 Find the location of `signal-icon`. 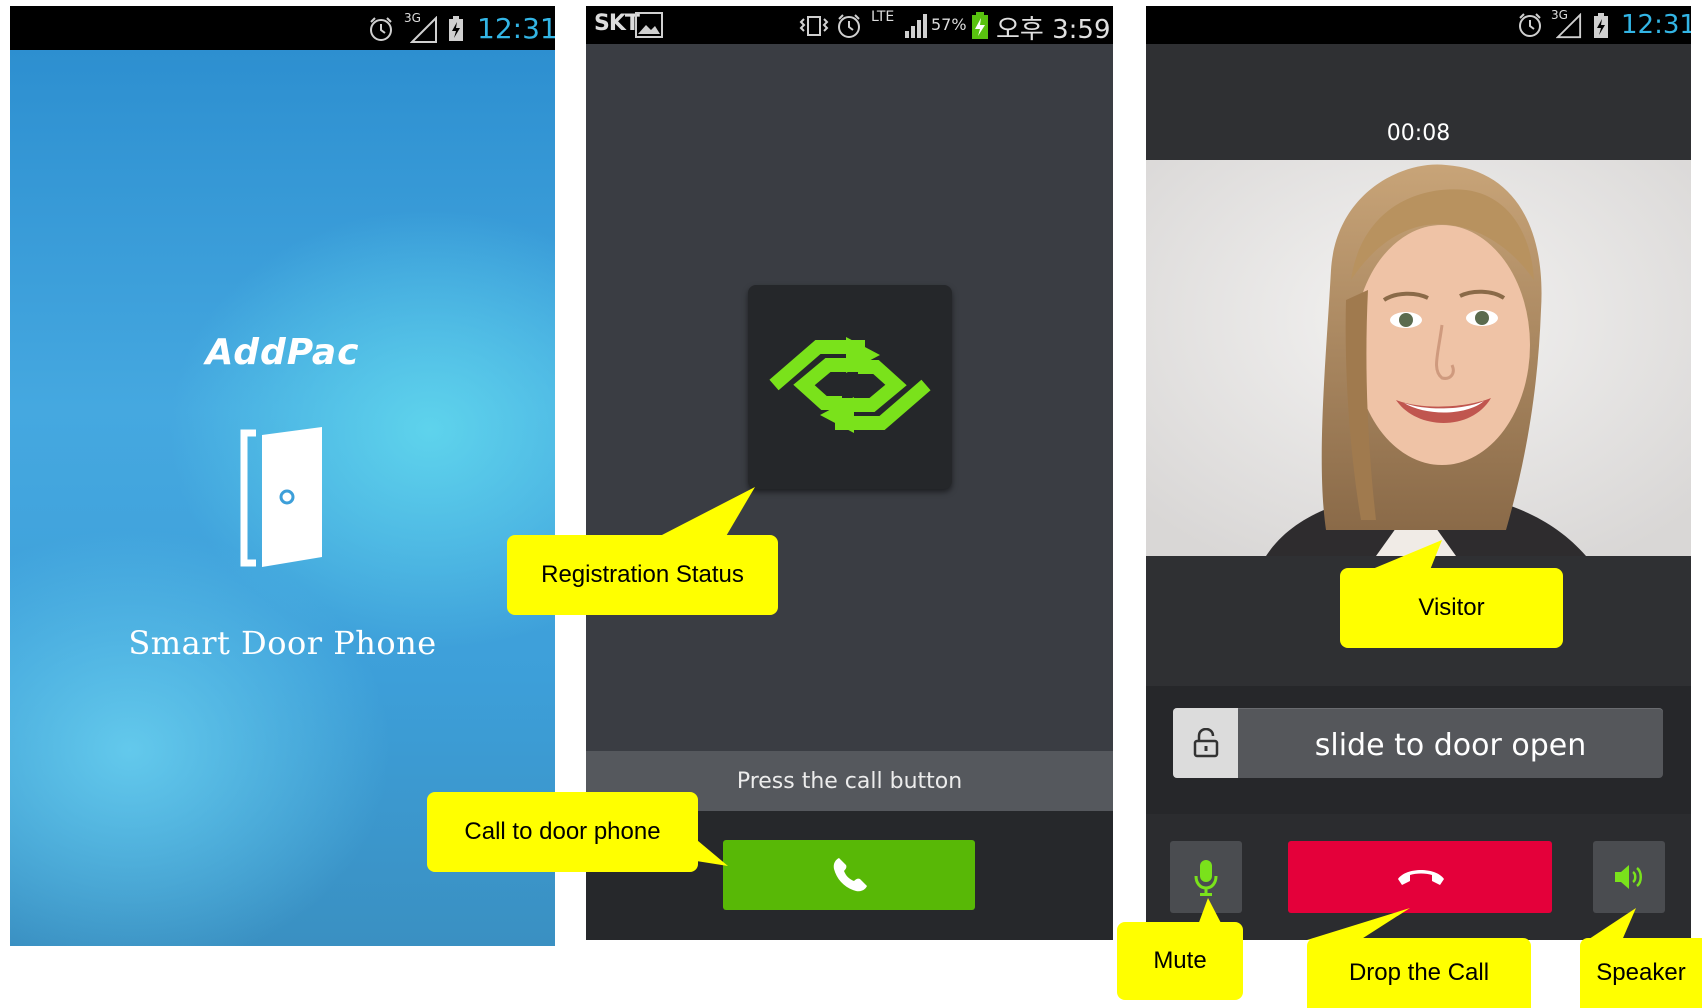

signal-icon is located at coordinates (916, 26).